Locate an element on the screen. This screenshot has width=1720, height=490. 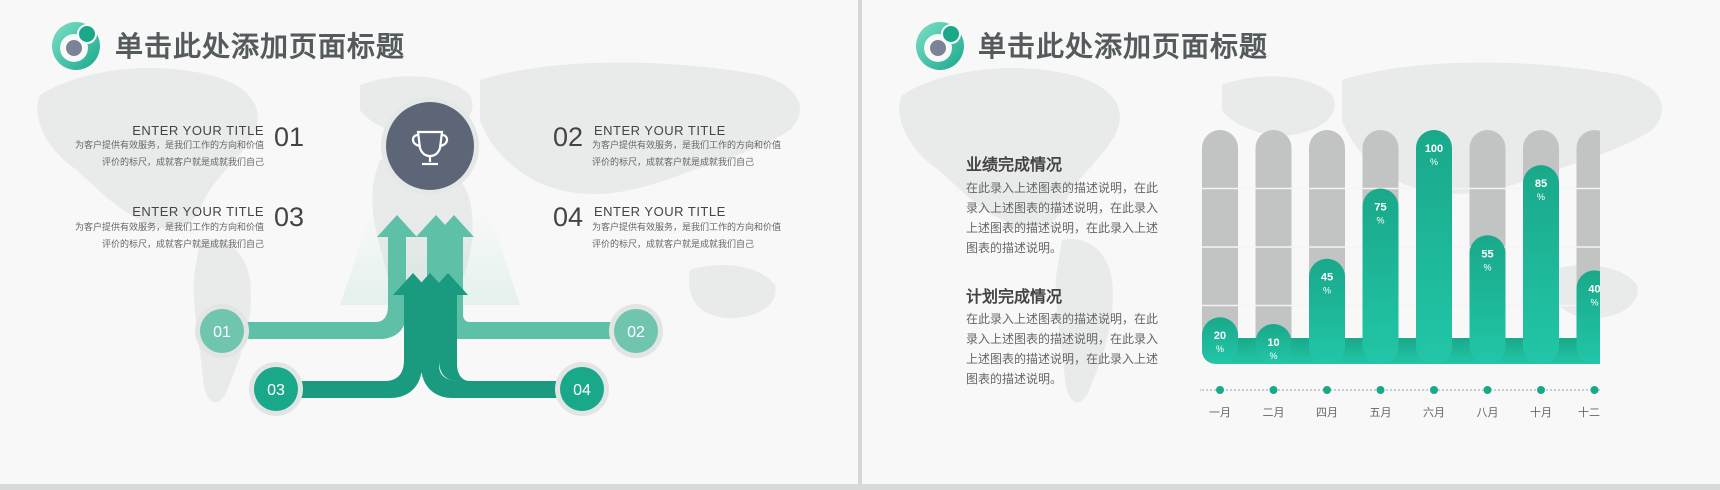
x-tick-label: 六月 is located at coordinates (1434, 412).